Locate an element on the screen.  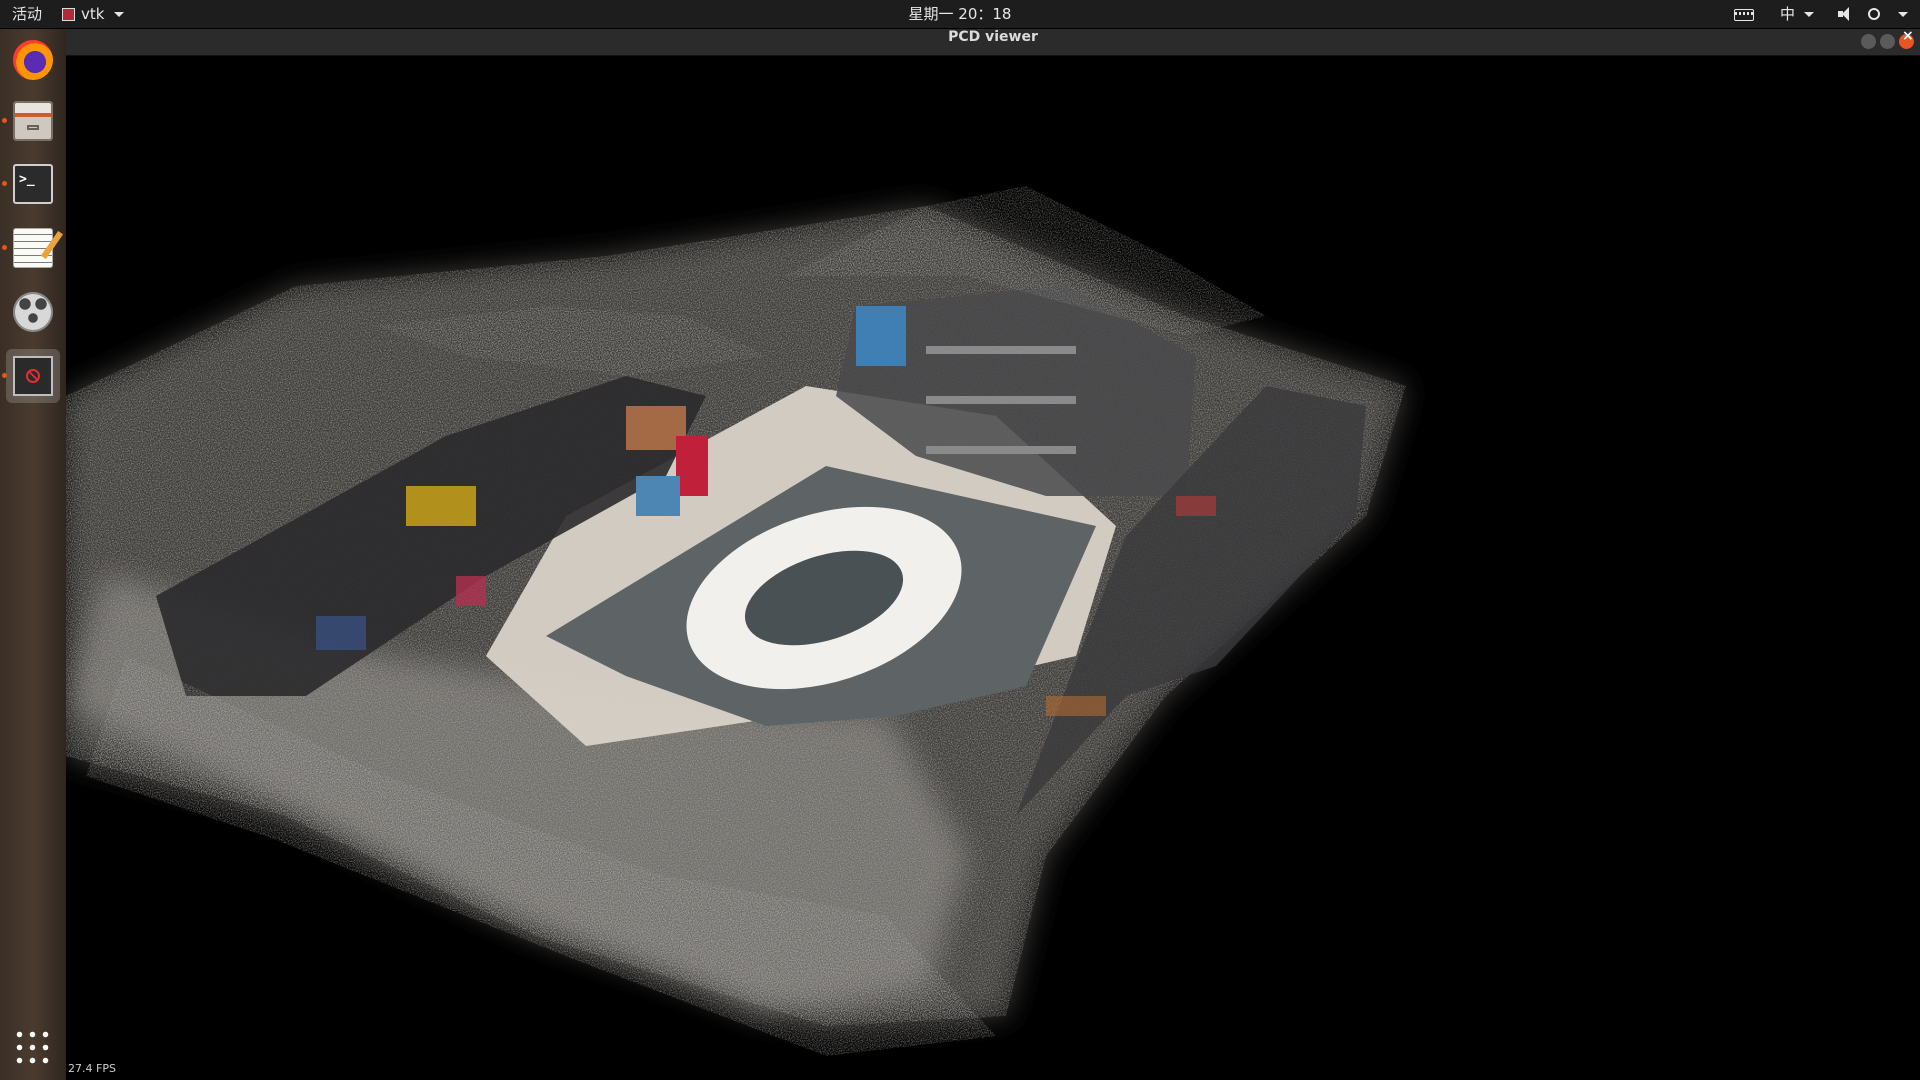
keyboard-icon is located at coordinates (1744, 14).